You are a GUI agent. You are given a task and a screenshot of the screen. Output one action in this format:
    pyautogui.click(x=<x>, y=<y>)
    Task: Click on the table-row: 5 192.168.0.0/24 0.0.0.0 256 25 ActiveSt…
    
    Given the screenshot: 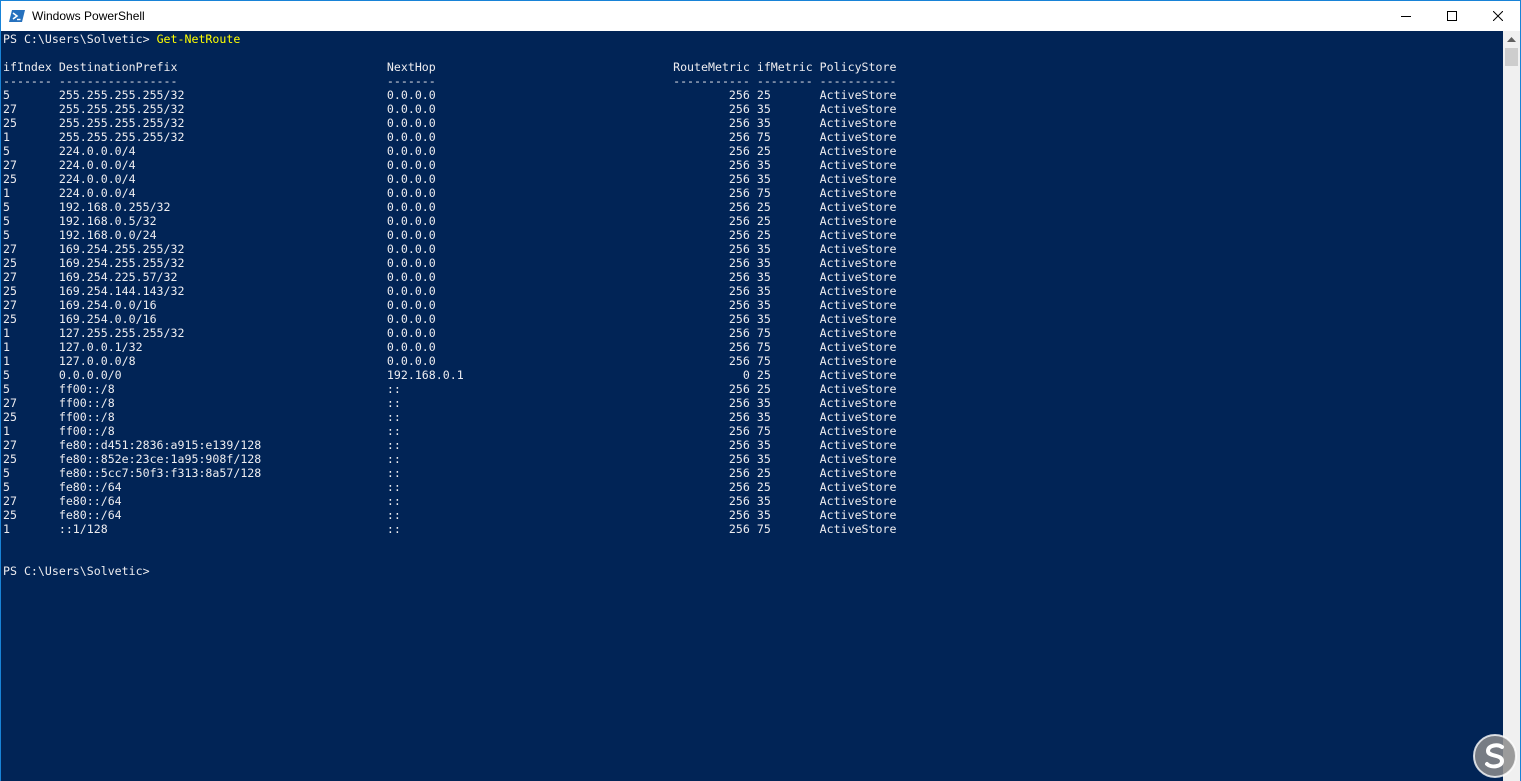 What is the action you would take?
    pyautogui.click(x=450, y=235)
    